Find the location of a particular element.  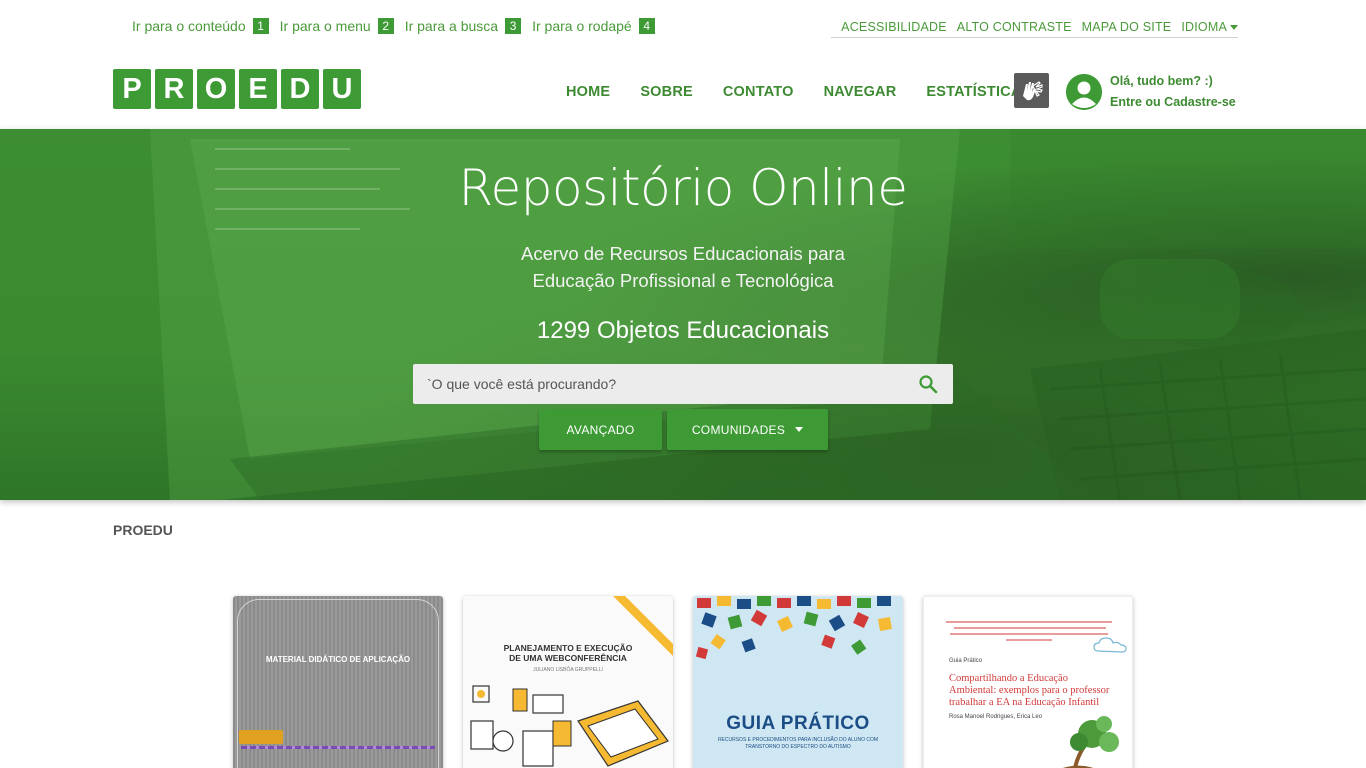

skip-to-footer-link: Ir para o rodapé 4 is located at coordinates (593, 26).